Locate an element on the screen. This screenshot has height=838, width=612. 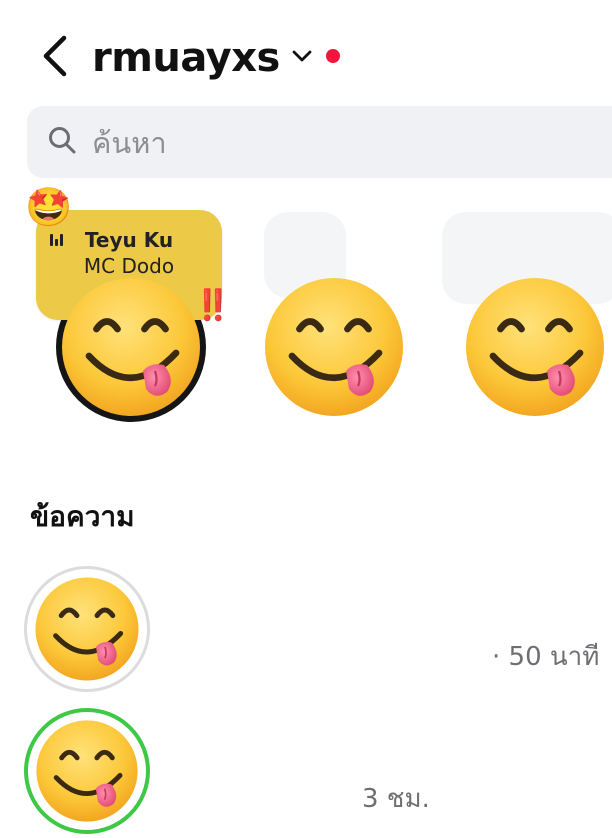
avatar is located at coordinates (87, 629).